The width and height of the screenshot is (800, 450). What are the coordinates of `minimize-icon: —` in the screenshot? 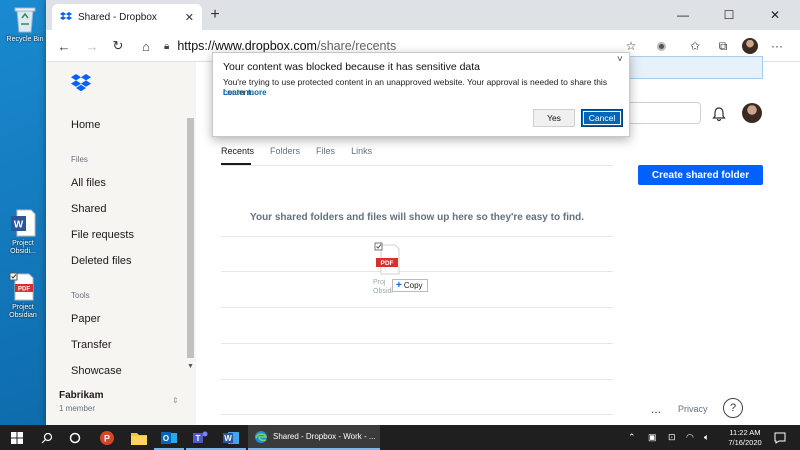 It's located at (683, 15).